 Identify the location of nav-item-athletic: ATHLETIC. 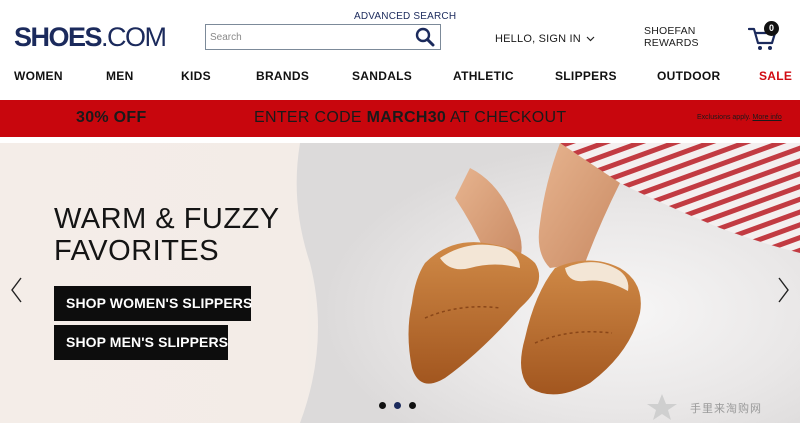
(483, 76).